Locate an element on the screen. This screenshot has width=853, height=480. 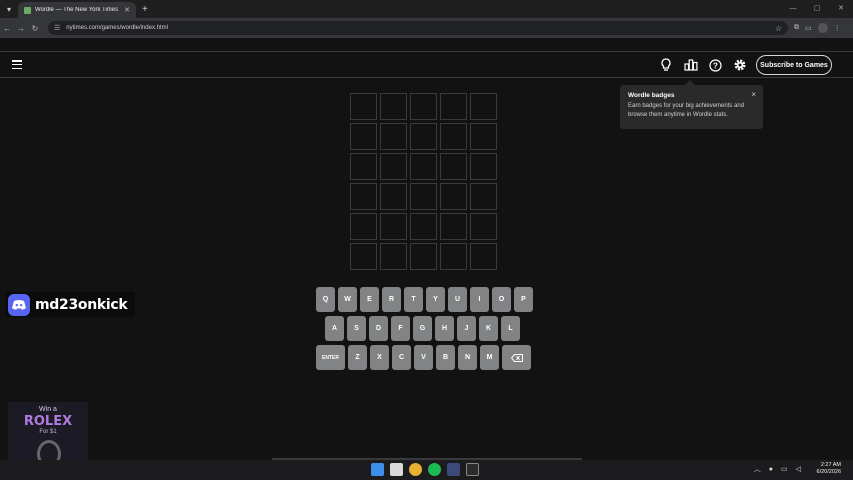
maximize-icon: ▢ is located at coordinates (817, 9).